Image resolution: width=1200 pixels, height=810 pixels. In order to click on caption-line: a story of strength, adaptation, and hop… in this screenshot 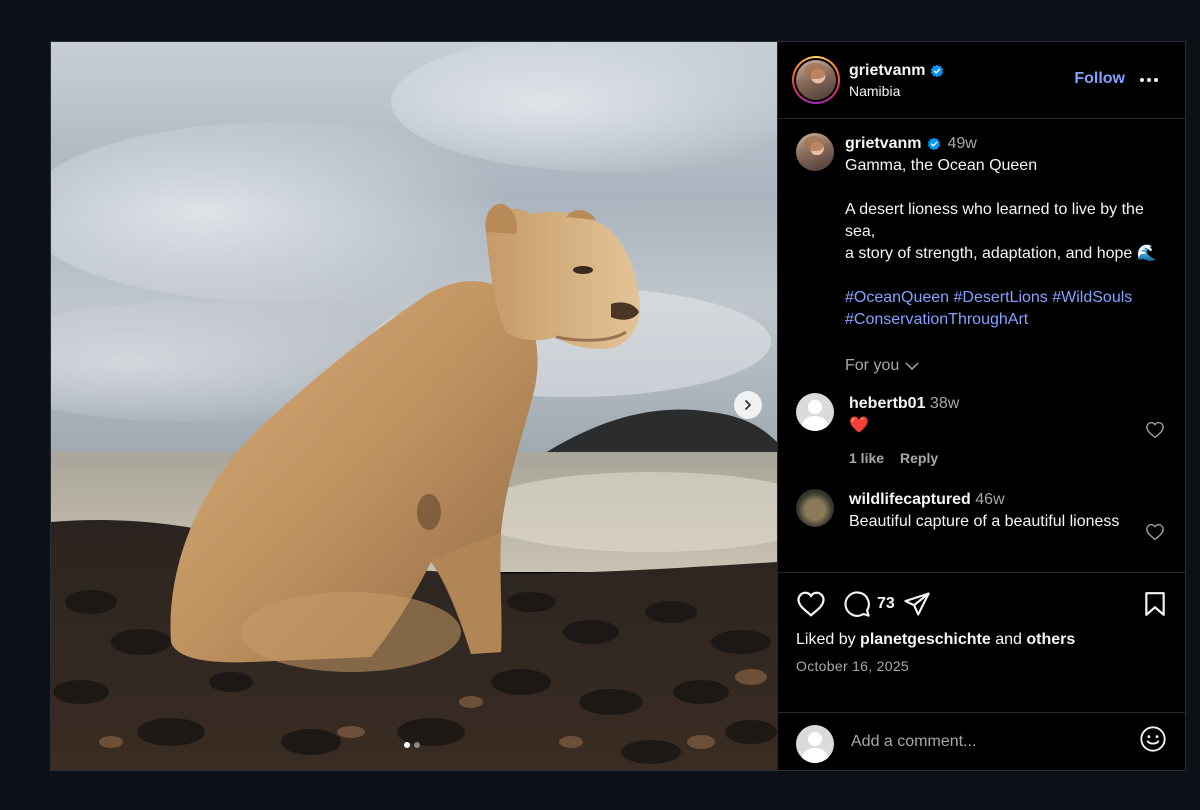, I will do `click(1001, 253)`.